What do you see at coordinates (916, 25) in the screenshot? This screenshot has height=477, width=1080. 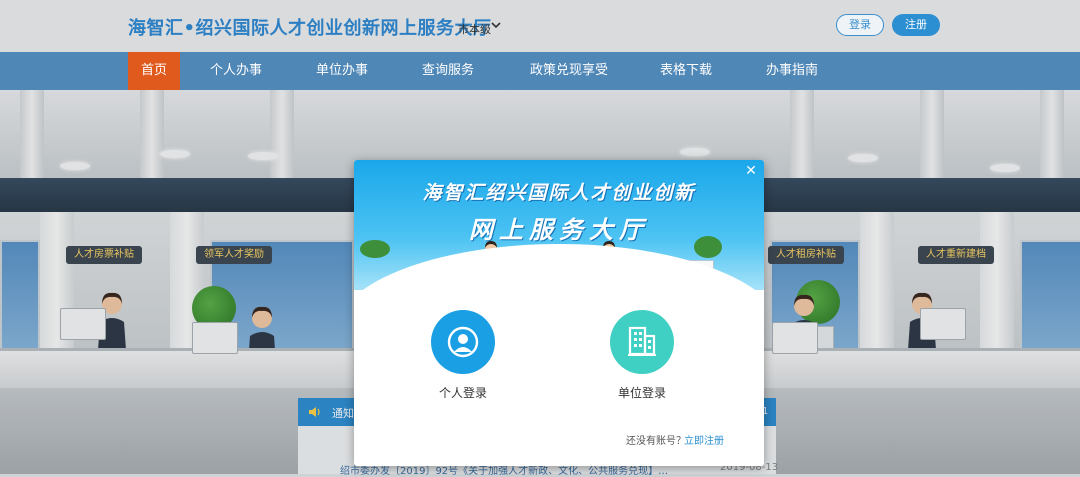 I see `register-button: 注册` at bounding box center [916, 25].